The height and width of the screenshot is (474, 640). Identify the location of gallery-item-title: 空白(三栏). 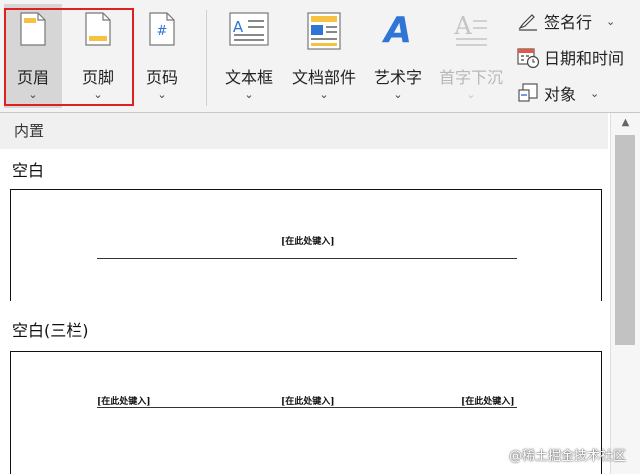
(50, 330).